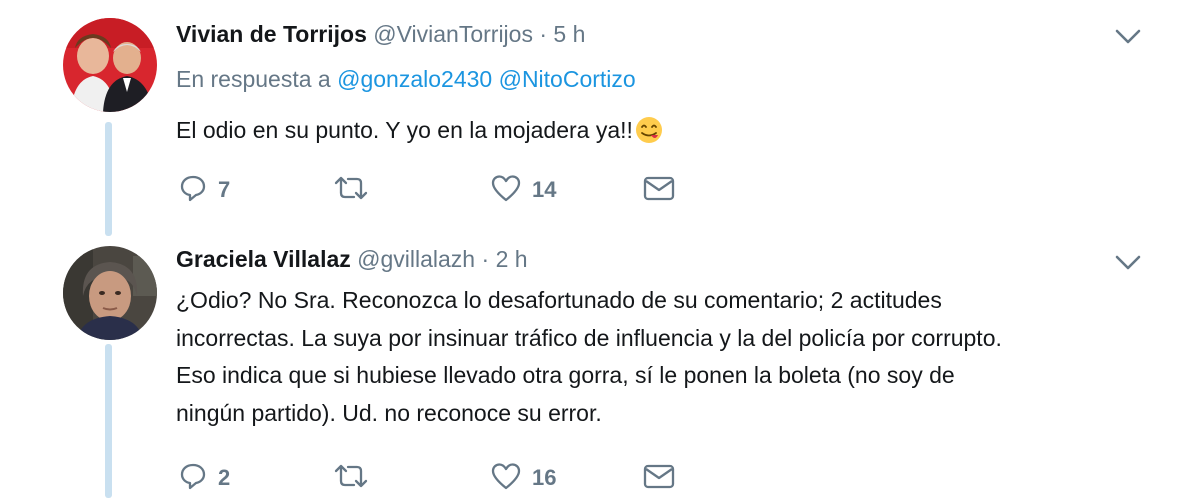  Describe the element at coordinates (263, 259) in the screenshot. I see `display-name: Graciela Villalaz` at that location.